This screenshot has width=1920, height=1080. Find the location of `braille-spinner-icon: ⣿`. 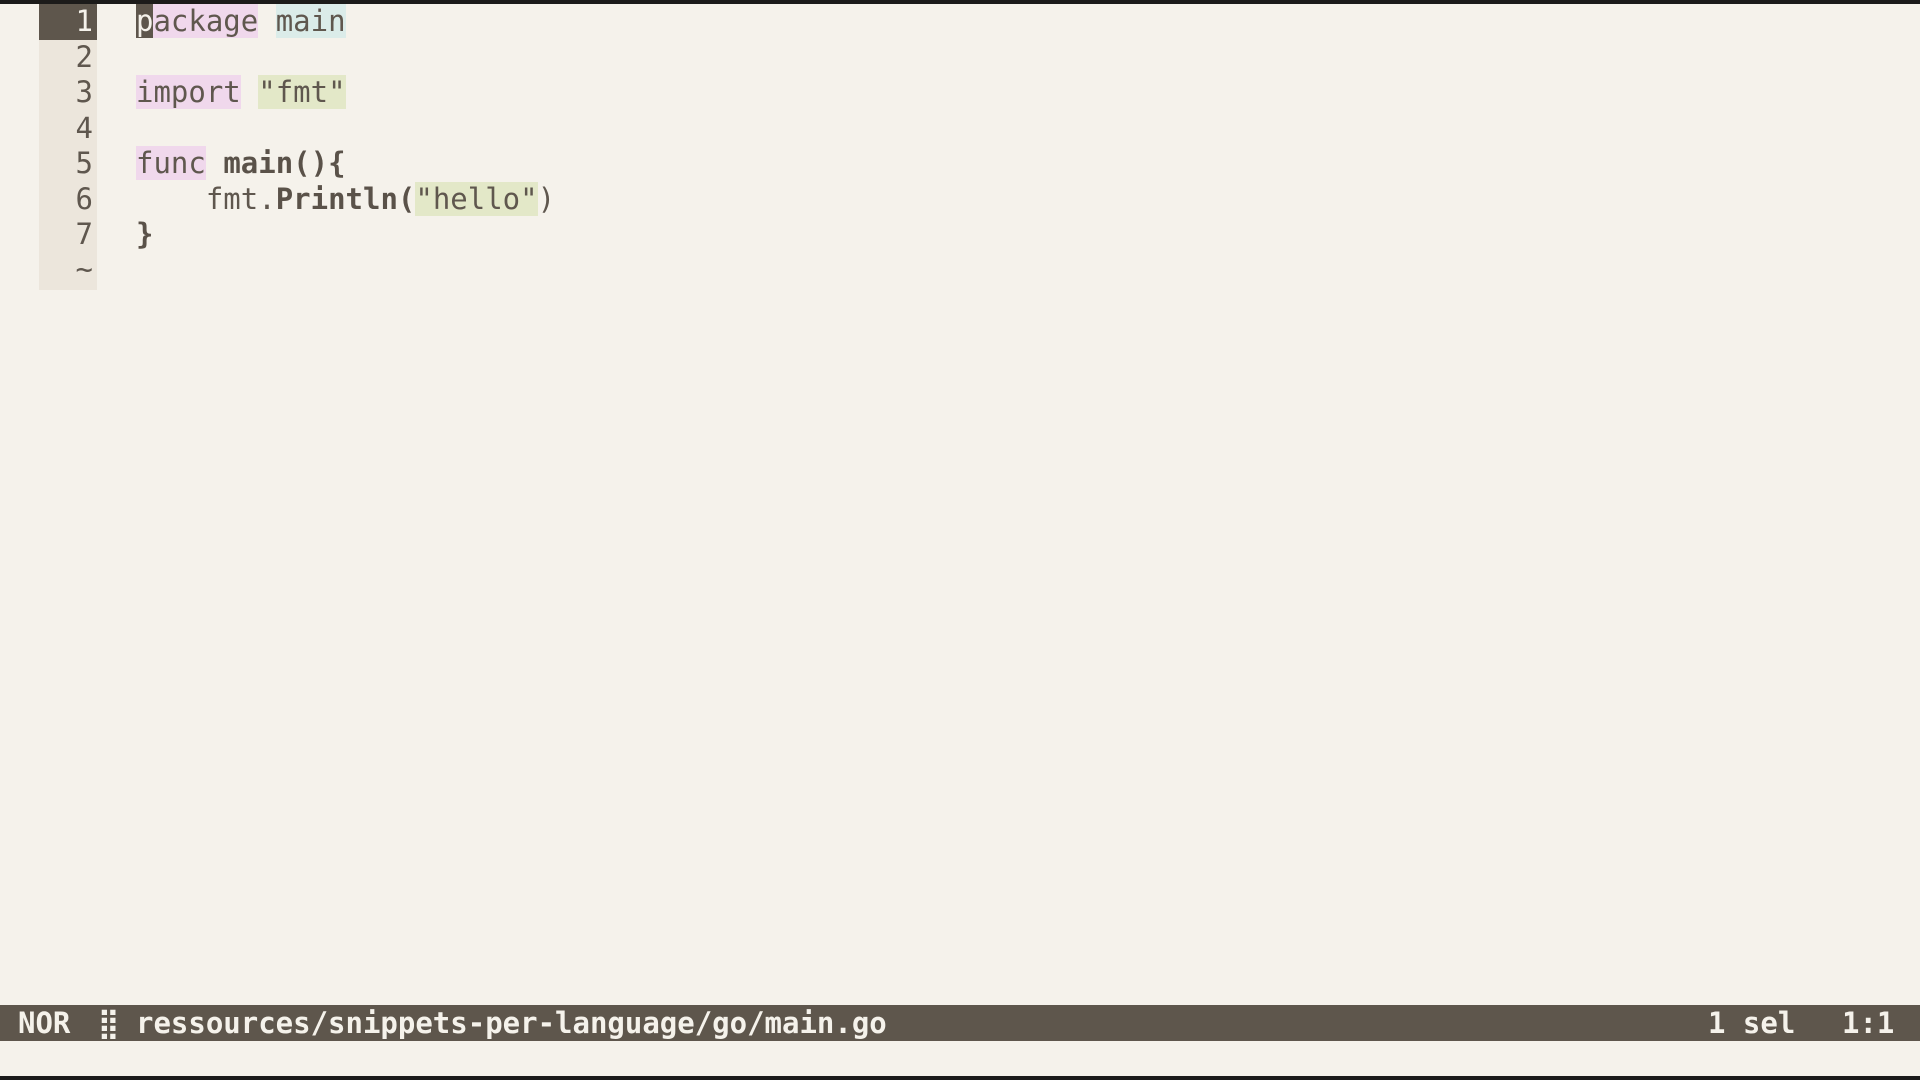

braille-spinner-icon: ⣿ is located at coordinates (109, 1023).